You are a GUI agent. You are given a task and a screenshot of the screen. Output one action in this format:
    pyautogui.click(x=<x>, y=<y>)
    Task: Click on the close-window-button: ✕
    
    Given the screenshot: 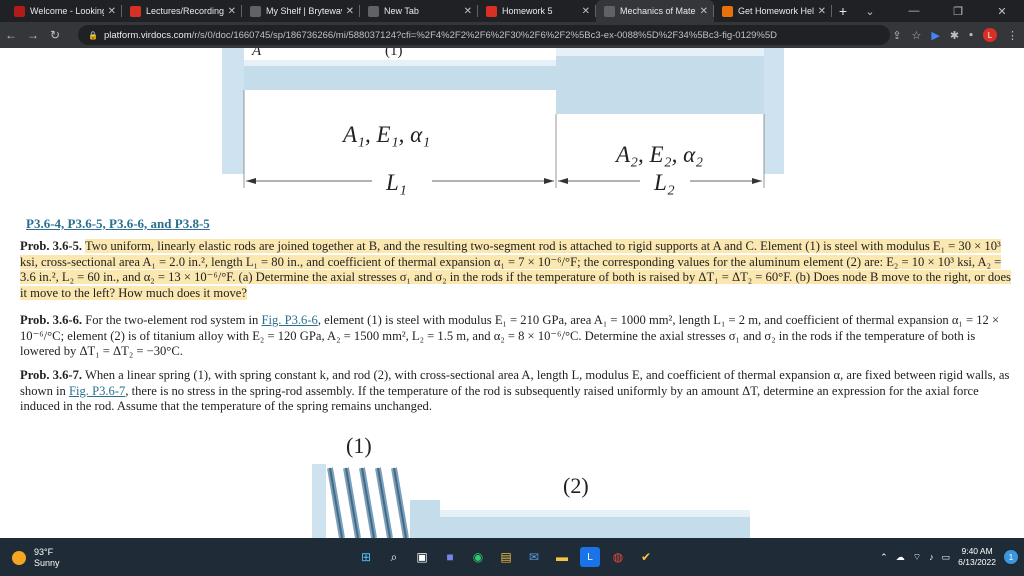 What is the action you would take?
    pyautogui.click(x=1002, y=11)
    